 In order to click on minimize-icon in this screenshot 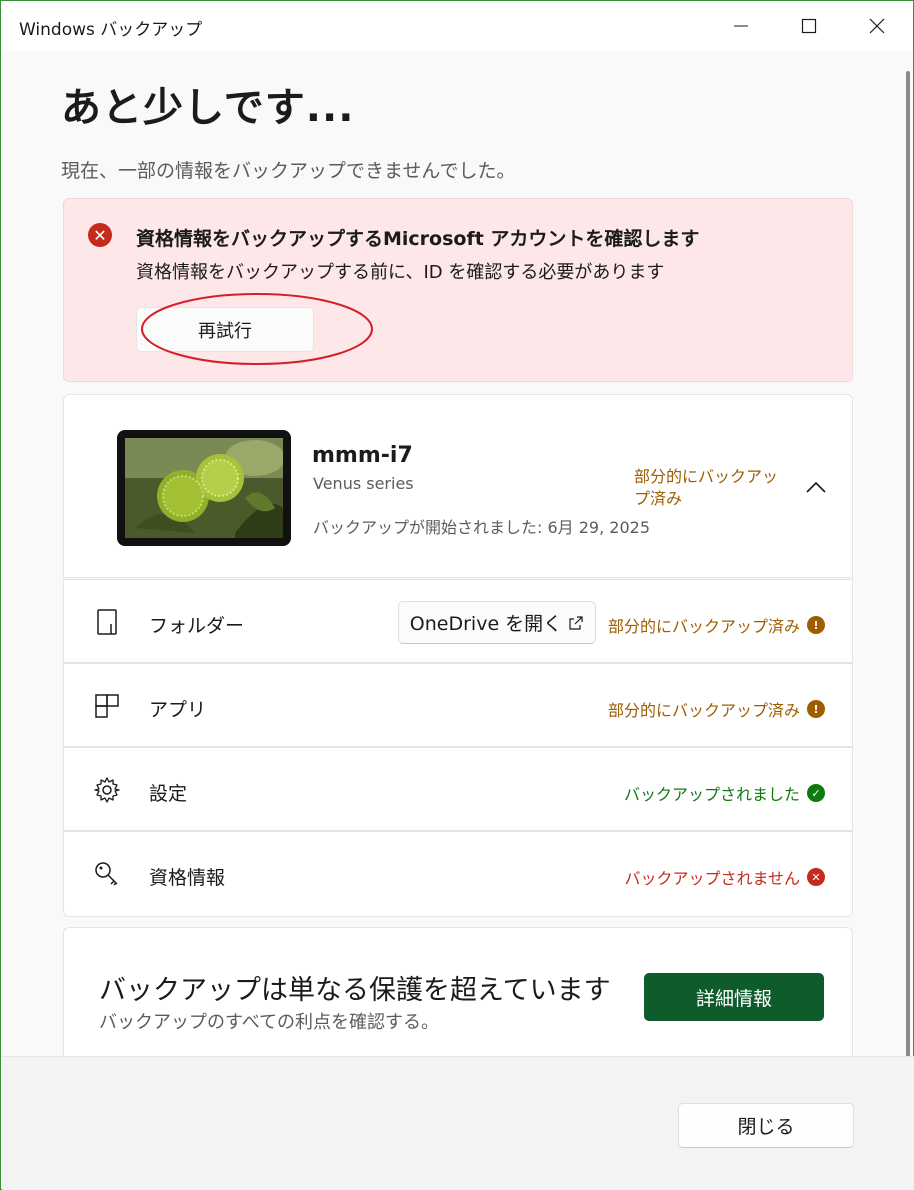, I will do `click(741, 26)`.